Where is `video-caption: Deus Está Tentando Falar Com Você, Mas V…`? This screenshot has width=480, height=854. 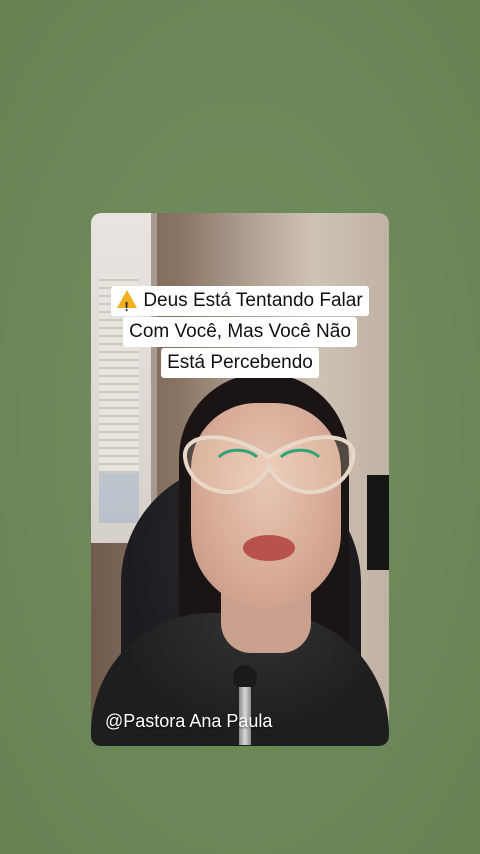 video-caption: Deus Está Tentando Falar Com Você, Mas V… is located at coordinates (240, 332).